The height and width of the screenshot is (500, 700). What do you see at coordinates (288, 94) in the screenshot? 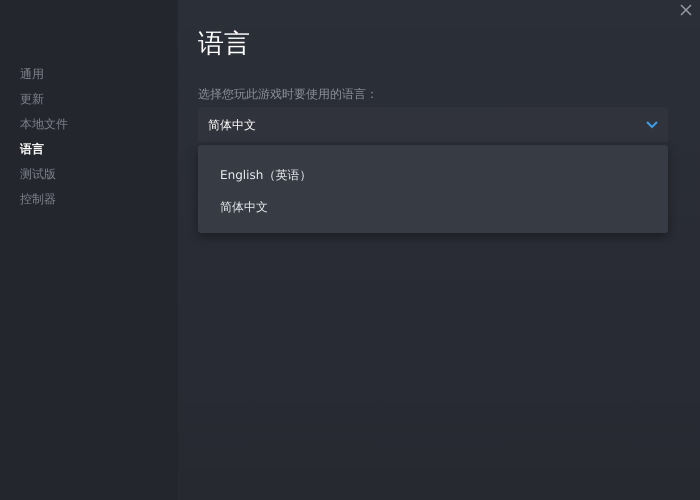
I see `field-label: 选择您玩此游戏时要使用的语言：` at bounding box center [288, 94].